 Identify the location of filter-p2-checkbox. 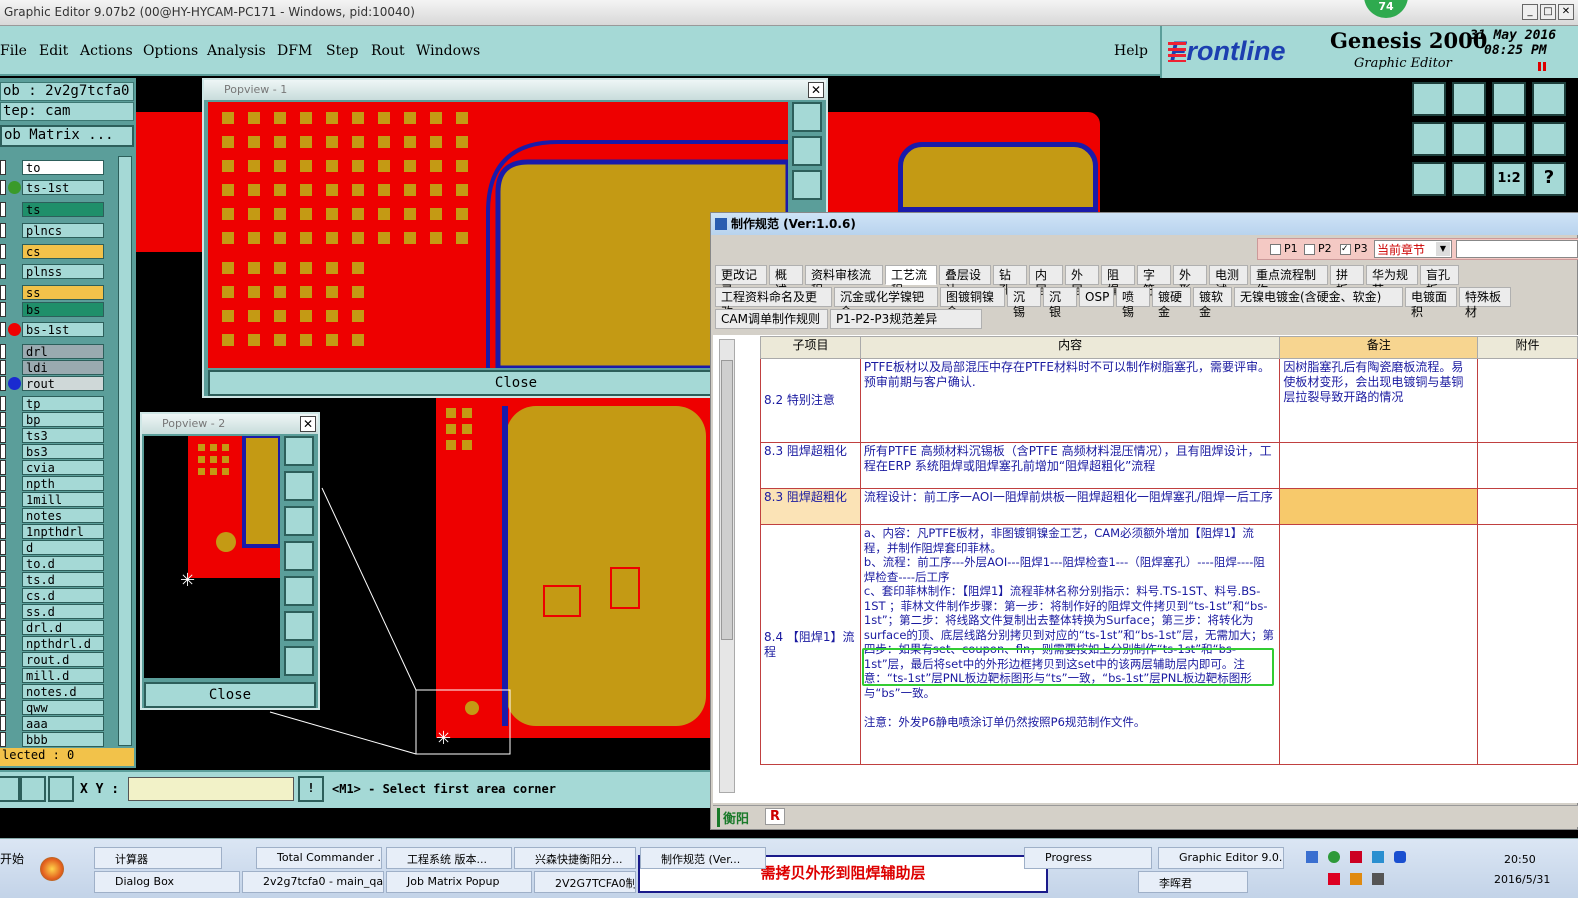
(1309, 249).